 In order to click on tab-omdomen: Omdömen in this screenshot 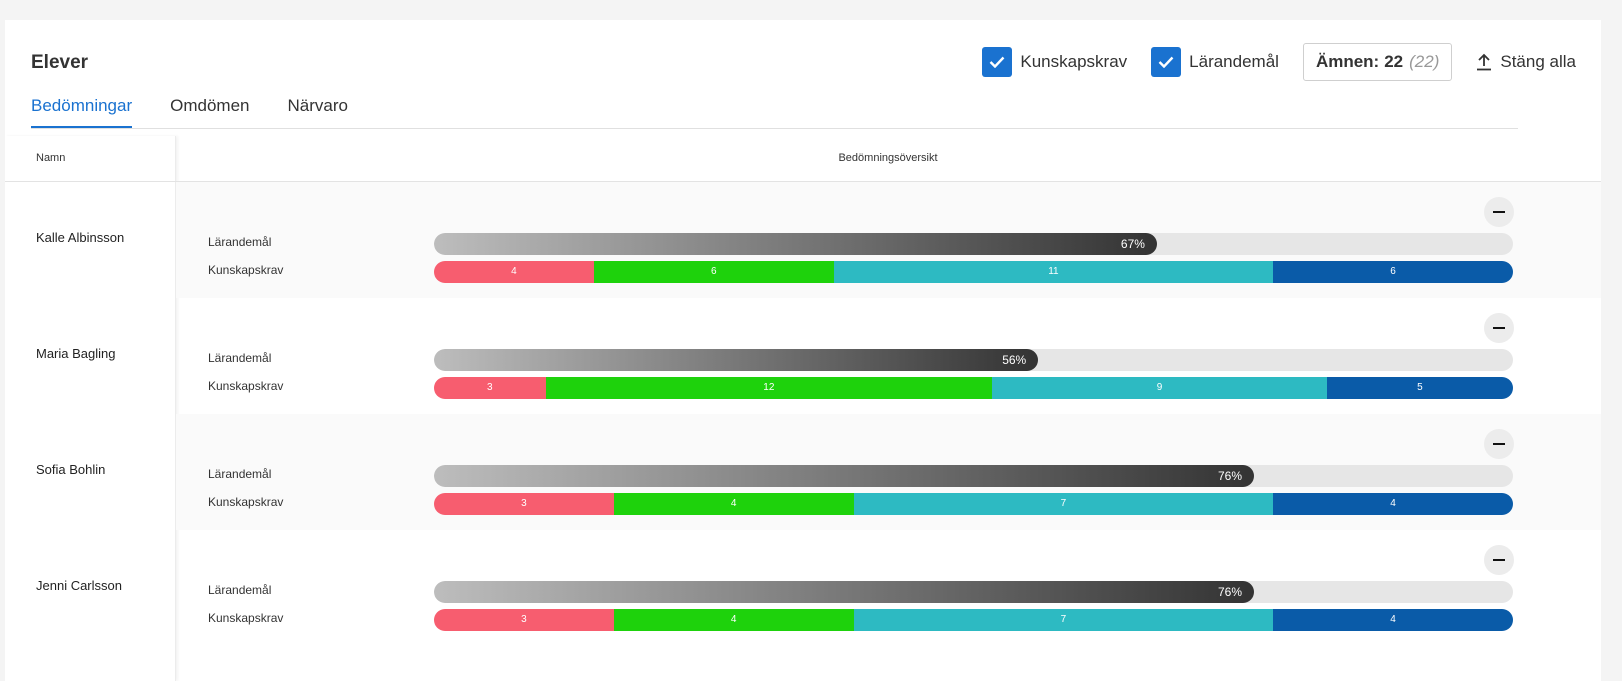, I will do `click(209, 110)`.